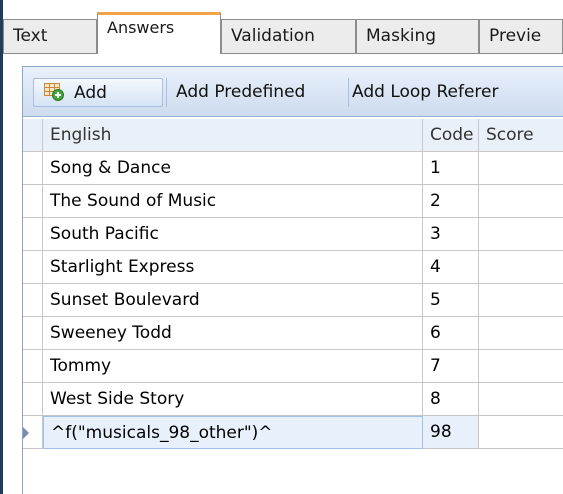  Describe the element at coordinates (241, 92) in the screenshot. I see `add-predefined-label: Add Predefined` at that location.